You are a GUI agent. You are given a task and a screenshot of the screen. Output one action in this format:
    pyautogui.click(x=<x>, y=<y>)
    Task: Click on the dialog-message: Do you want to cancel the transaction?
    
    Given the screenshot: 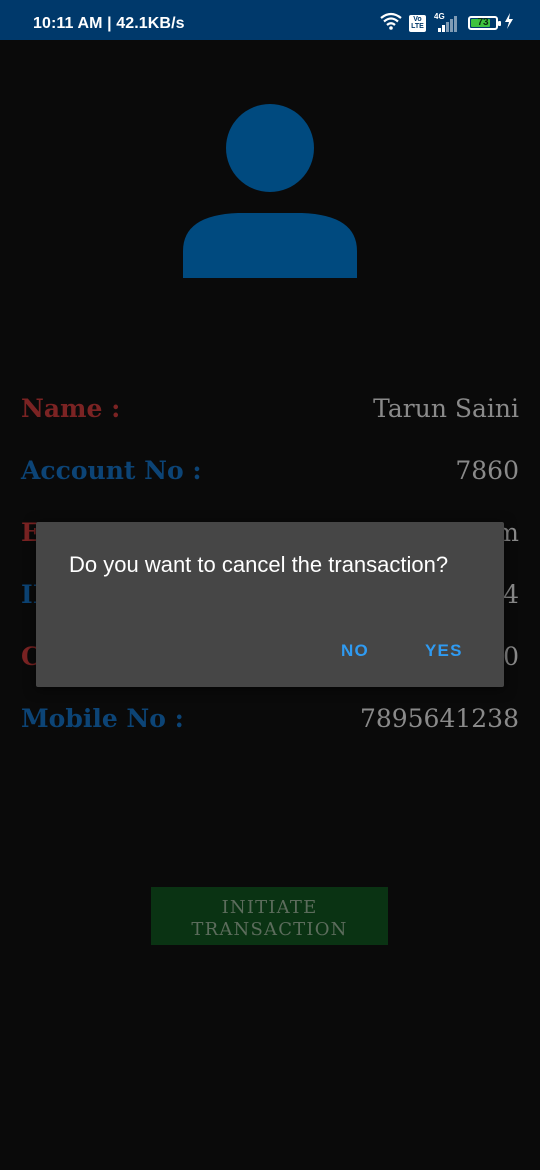 What is the action you would take?
    pyautogui.click(x=259, y=564)
    